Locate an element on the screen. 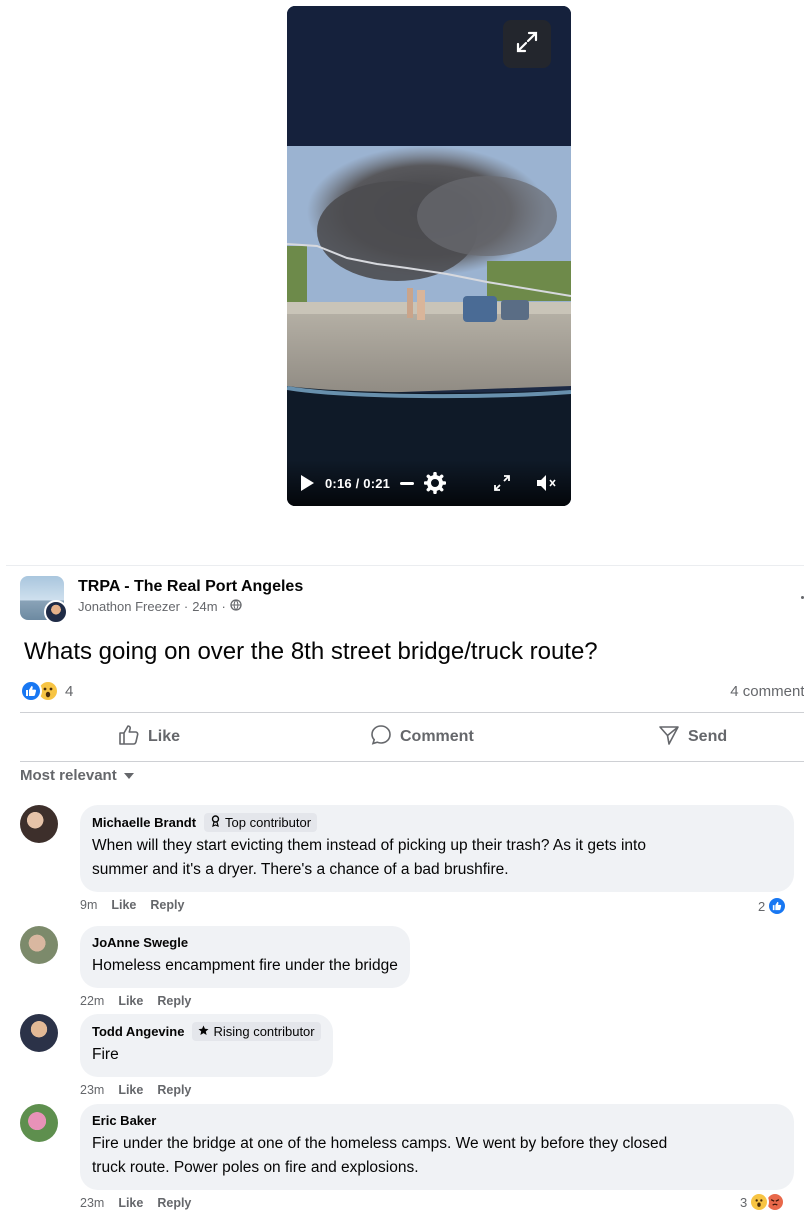 The width and height of the screenshot is (804, 1222). reaction-icons is located at coordinates (39, 691).